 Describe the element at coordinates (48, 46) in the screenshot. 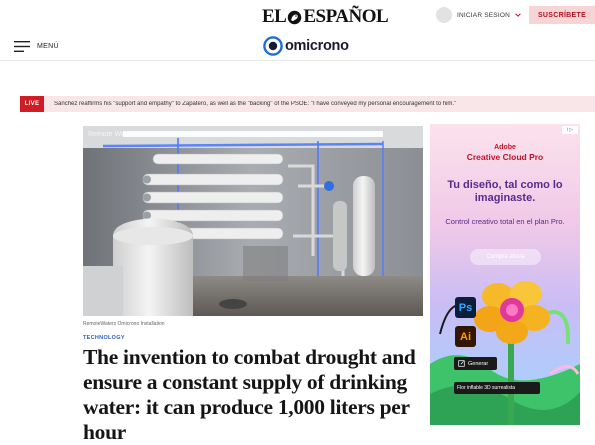

I see `menu-label: MENÚ` at that location.